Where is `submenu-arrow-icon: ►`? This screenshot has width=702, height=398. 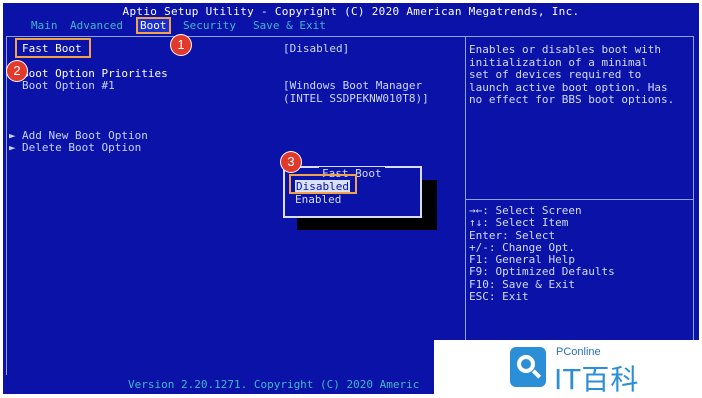 submenu-arrow-icon: ► is located at coordinates (12, 147).